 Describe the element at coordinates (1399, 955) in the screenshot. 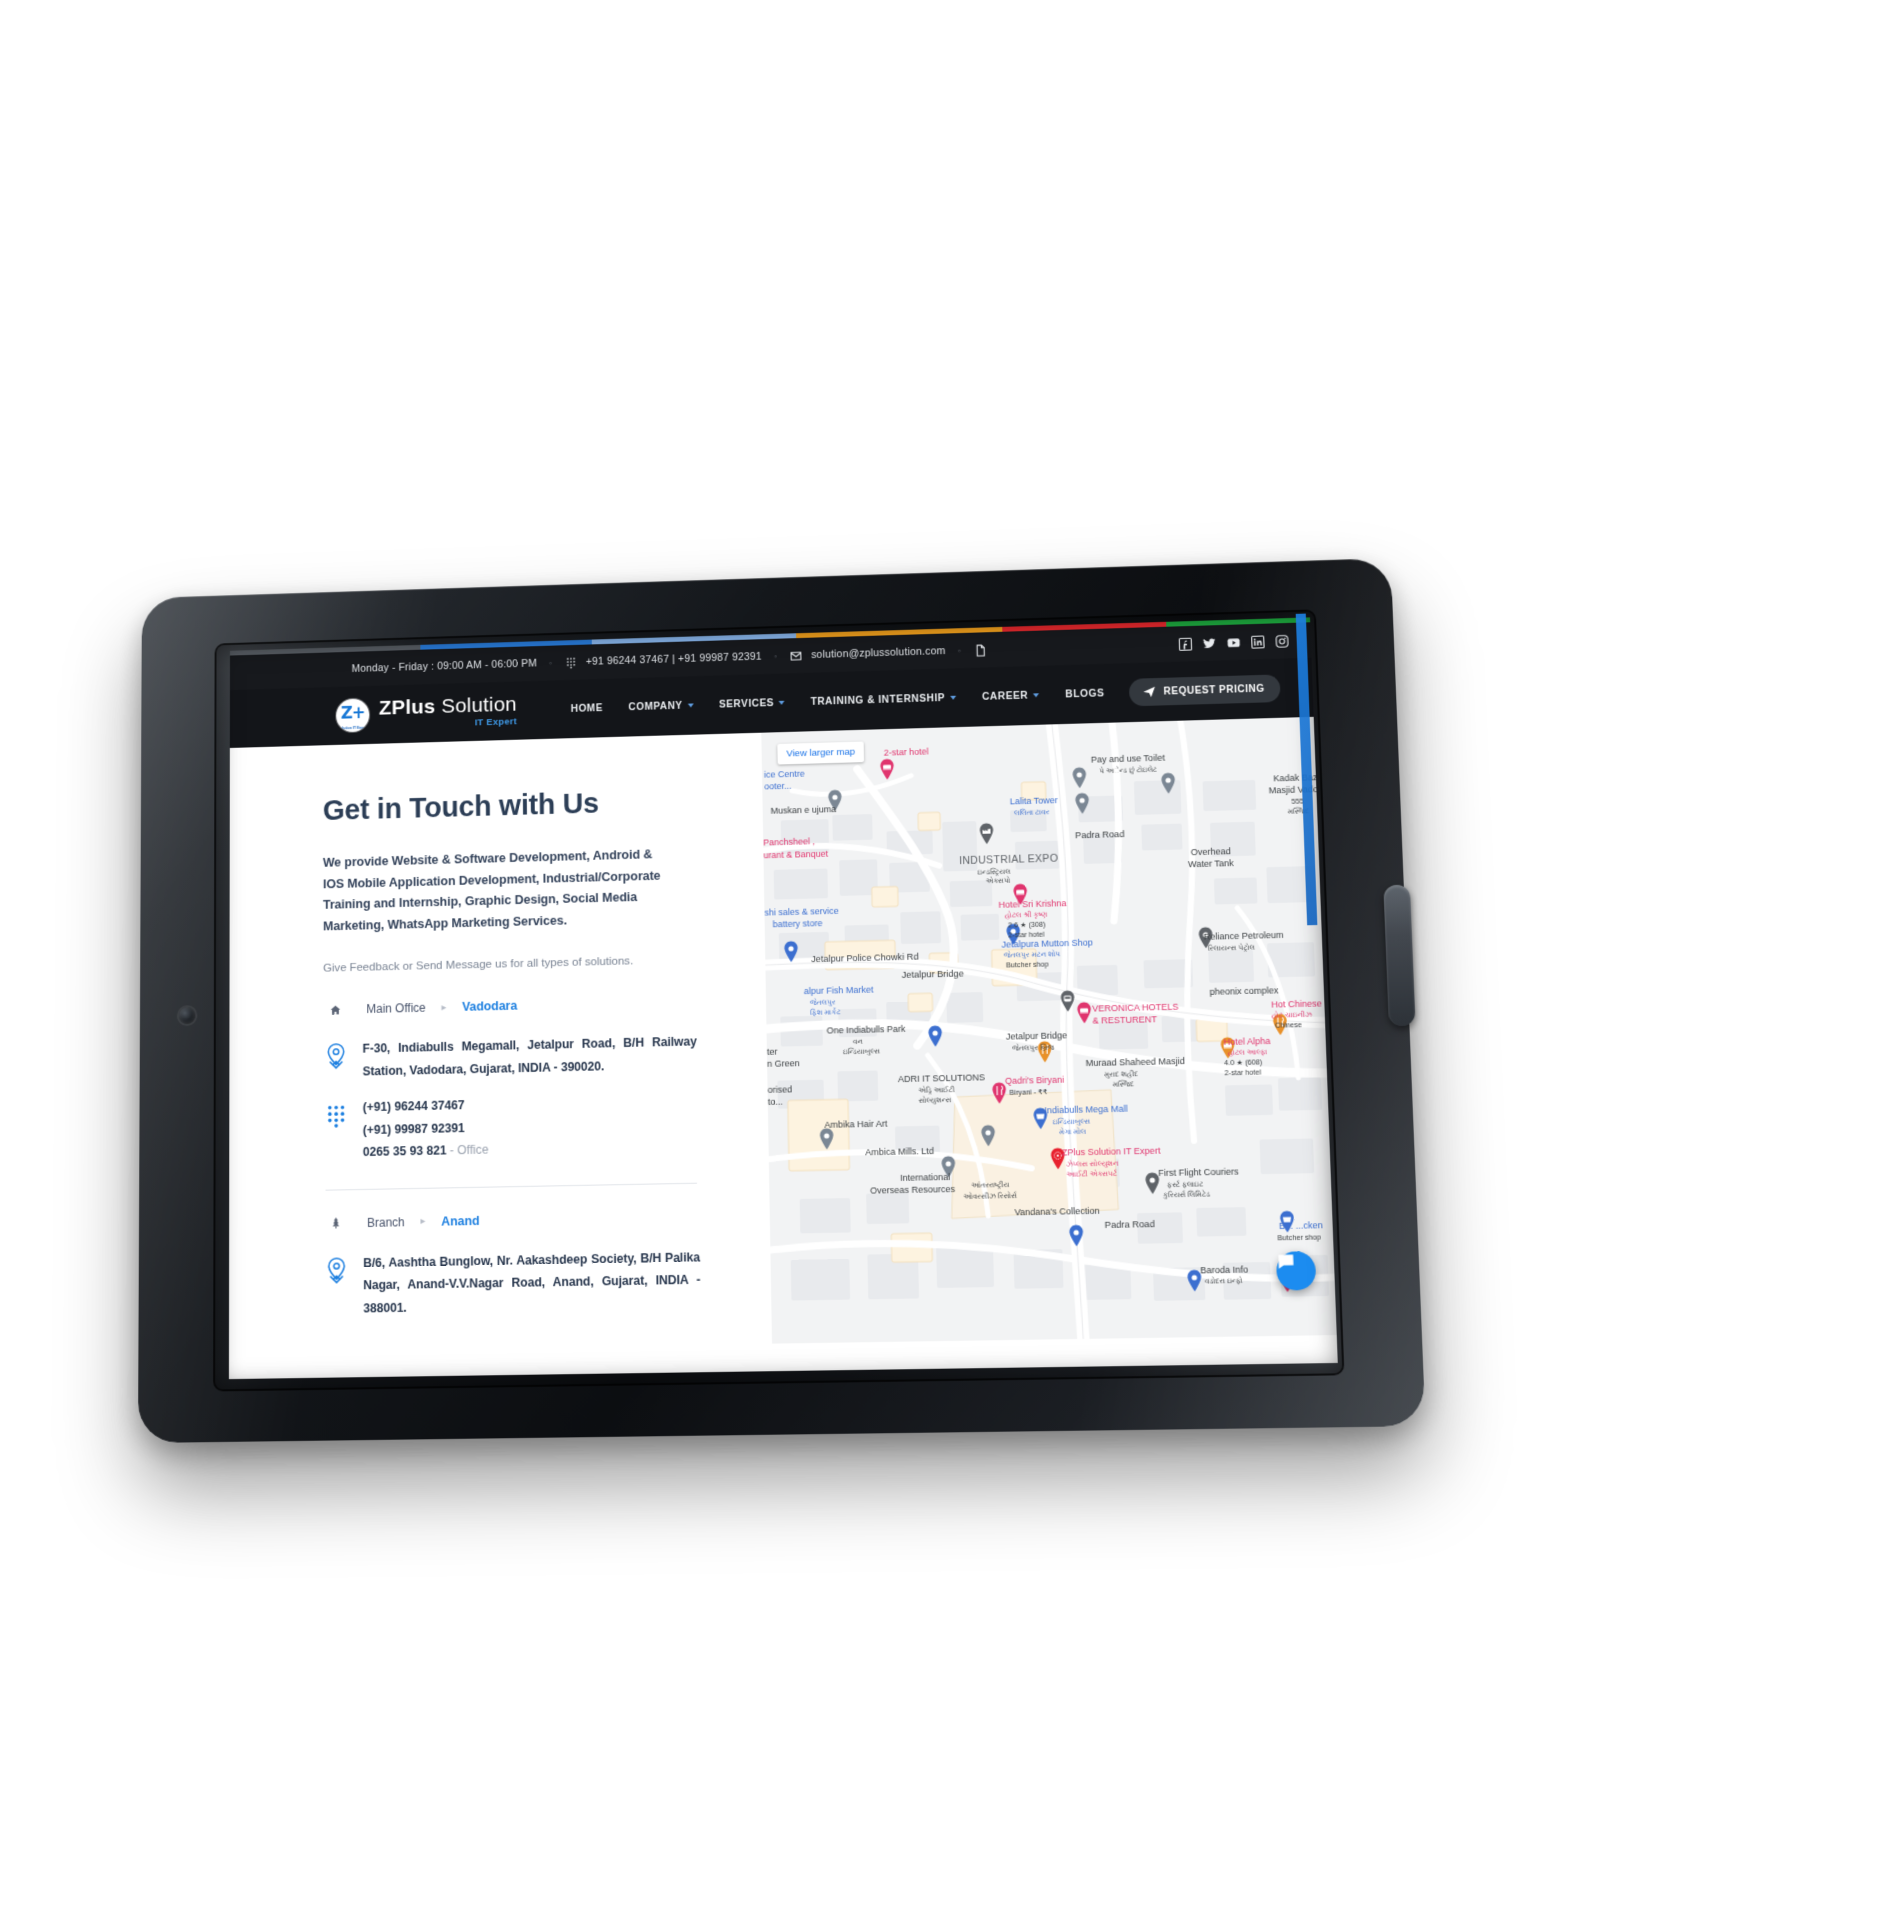

I see `power-button` at that location.